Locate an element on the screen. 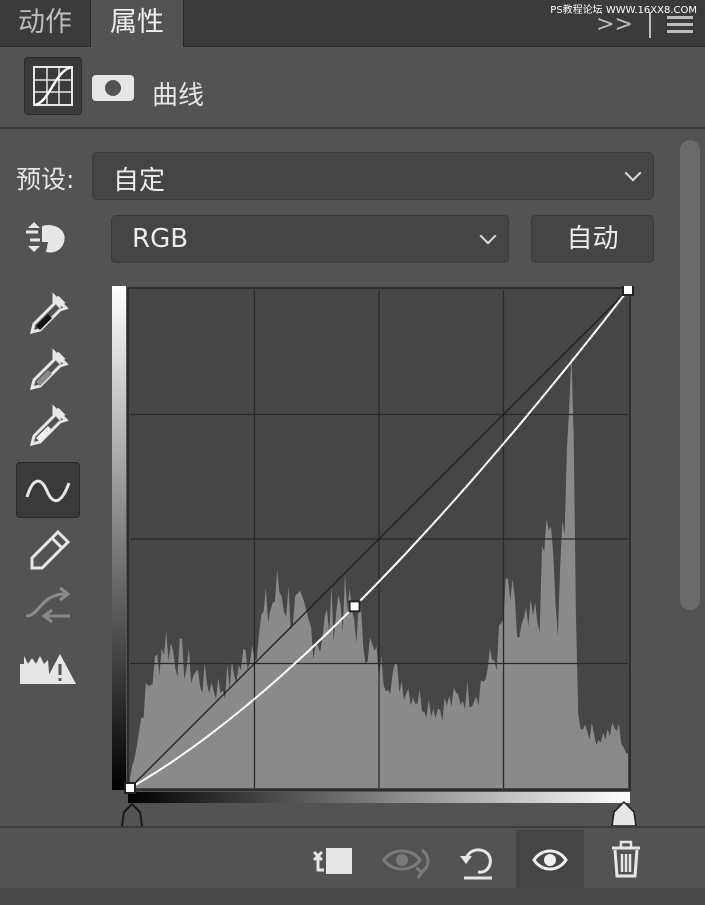 This screenshot has width=705, height=905. preset-value: 自定 is located at coordinates (139, 181).